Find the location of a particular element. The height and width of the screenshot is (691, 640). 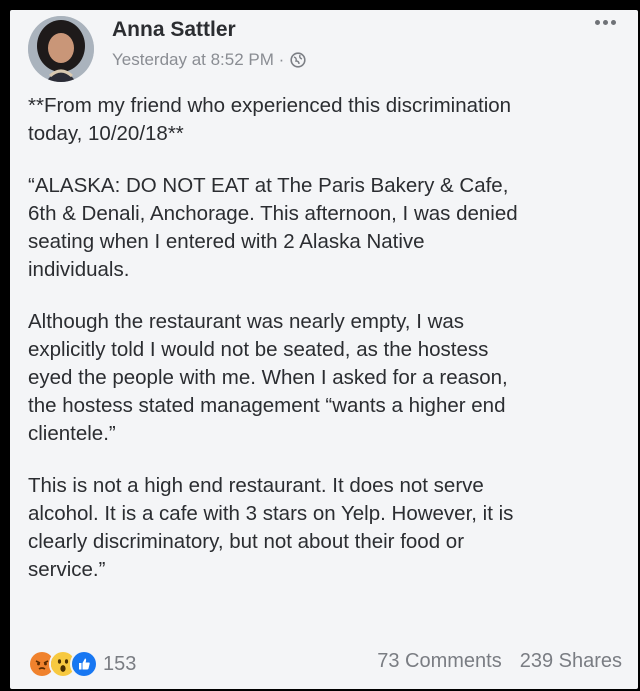

avatar is located at coordinates (61, 49).